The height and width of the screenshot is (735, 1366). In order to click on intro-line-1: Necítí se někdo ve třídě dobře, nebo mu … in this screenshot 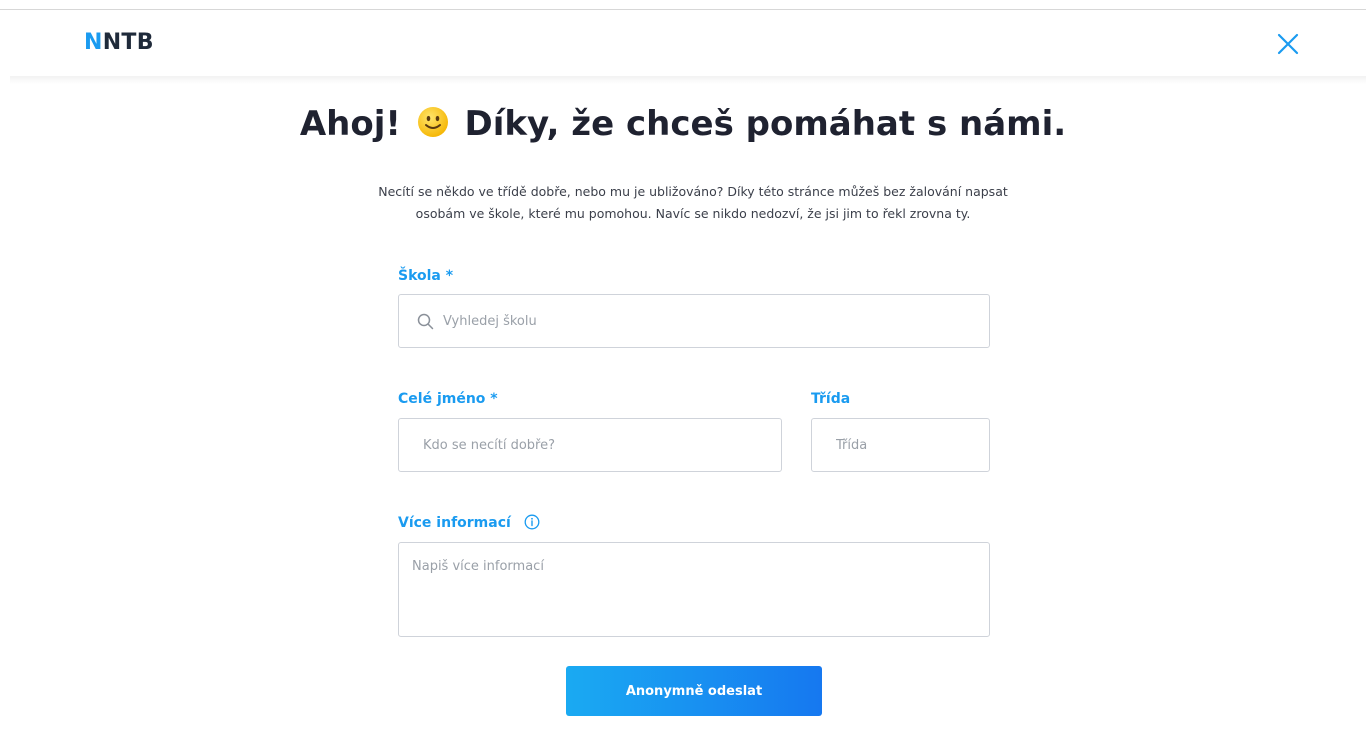, I will do `click(693, 191)`.